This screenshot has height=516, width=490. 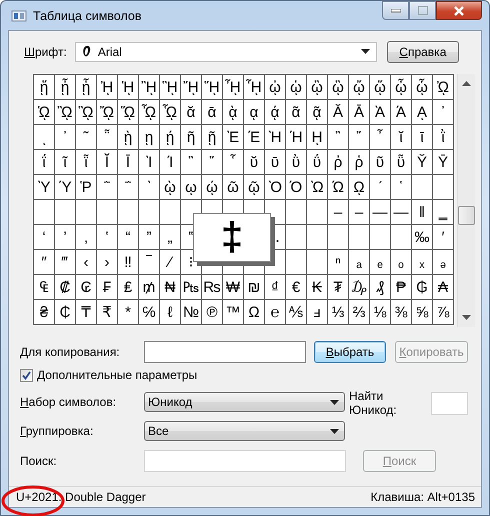 I want to click on character-cell: ᾳ, so click(x=254, y=112).